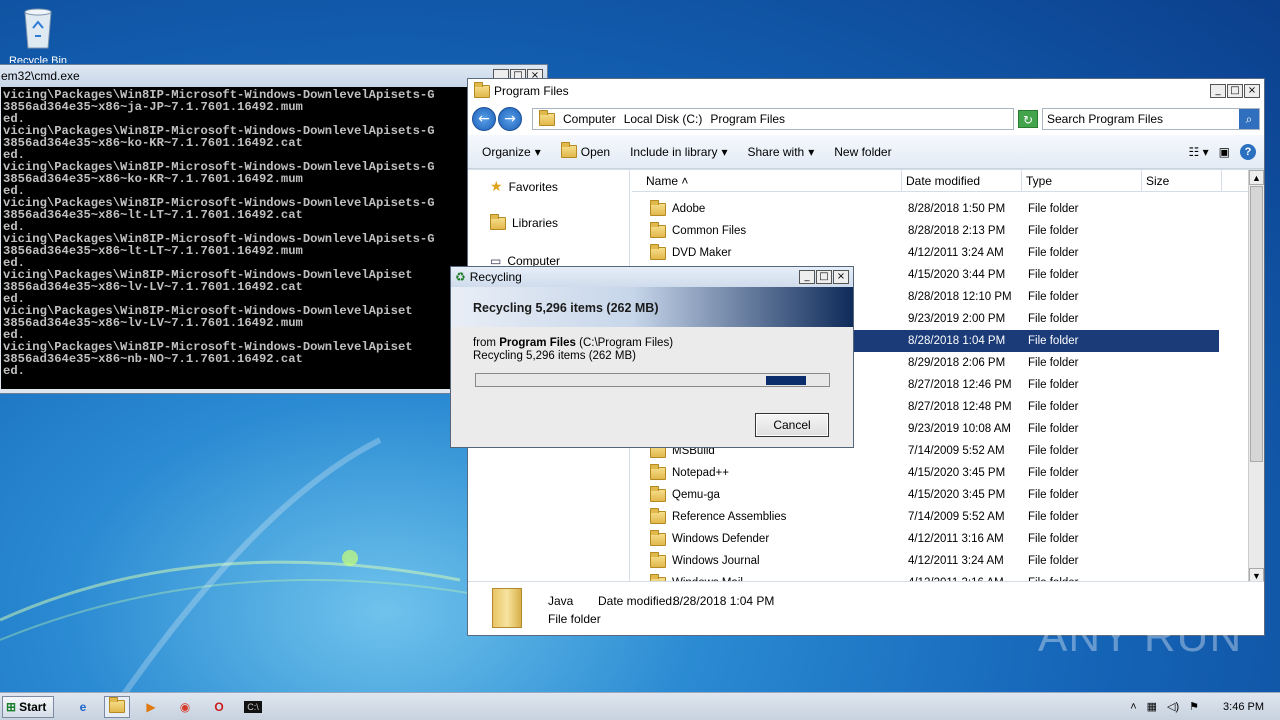 Image resolution: width=1280 pixels, height=720 pixels. Describe the element at coordinates (962, 180) in the screenshot. I see `col-date-modified: Date modified` at that location.